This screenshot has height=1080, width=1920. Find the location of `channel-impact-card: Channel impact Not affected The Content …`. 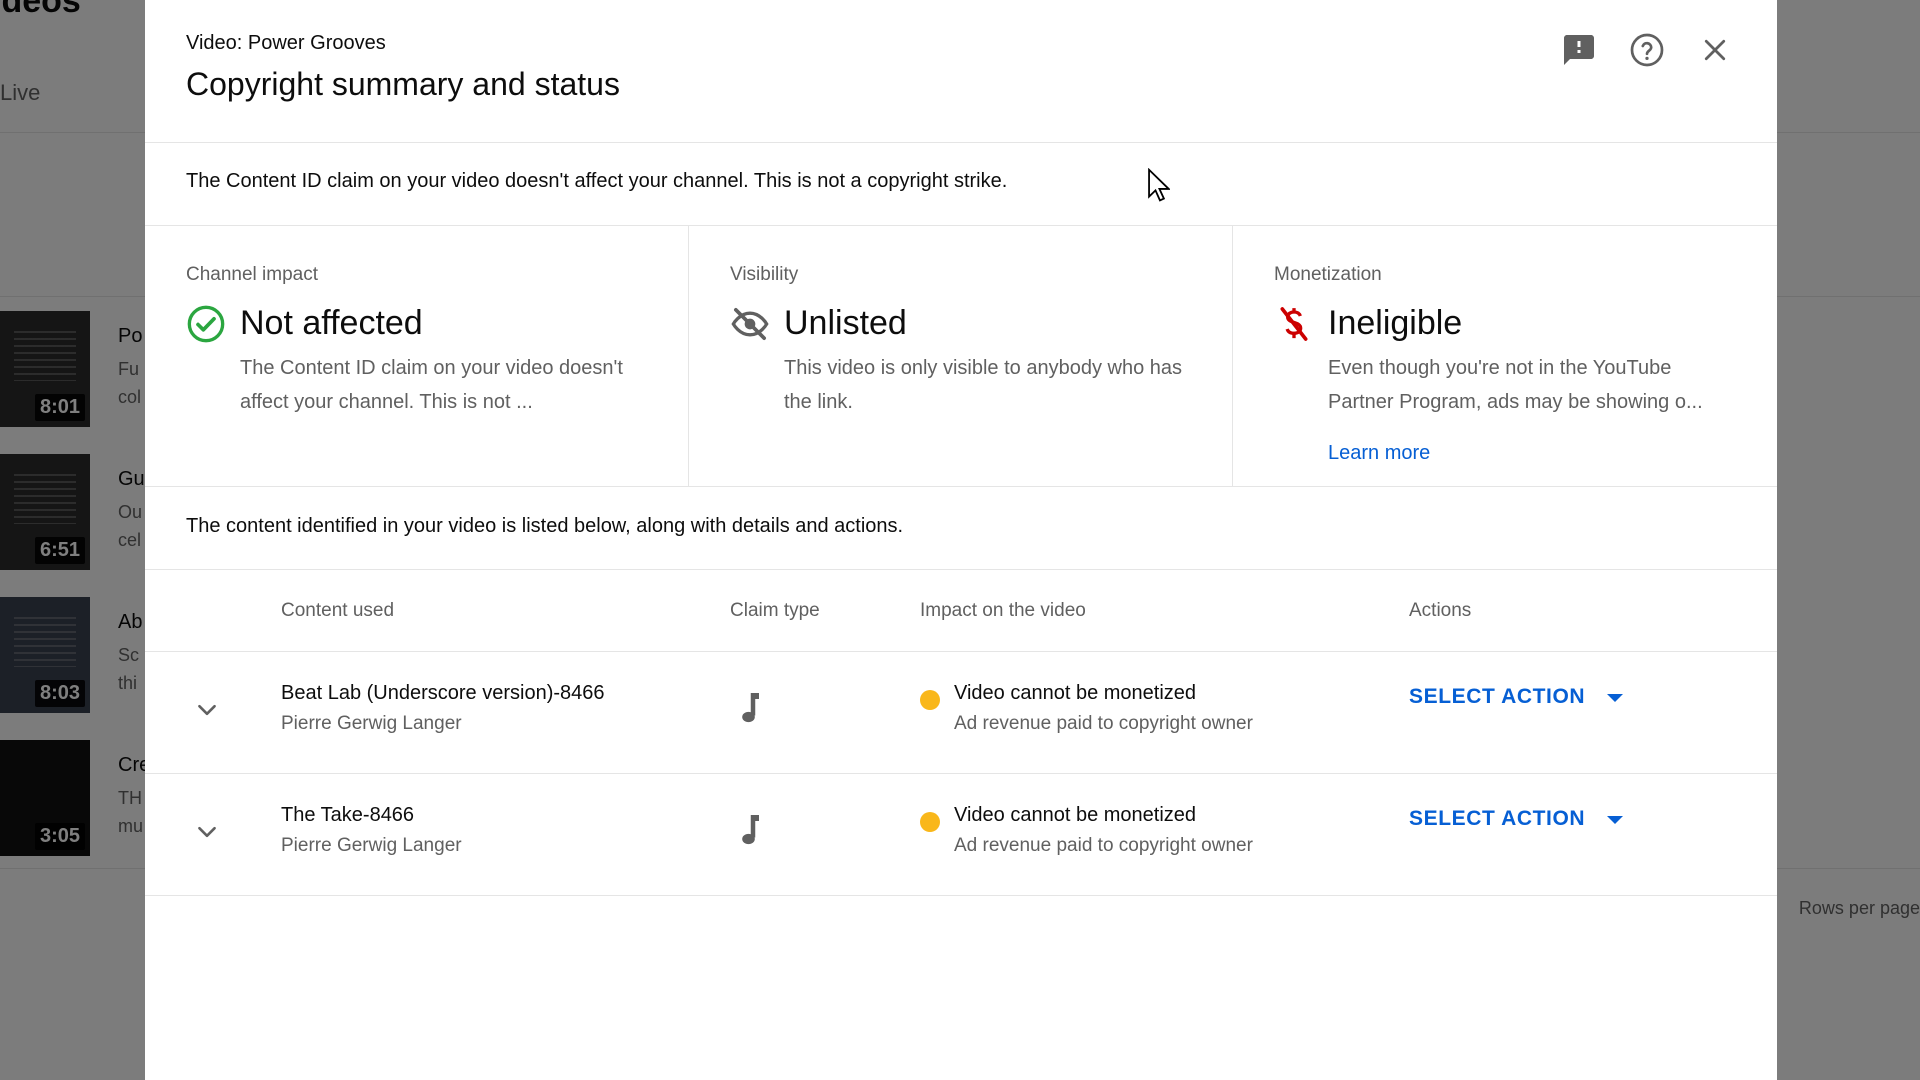

channel-impact-card: Channel impact Not affected The Content … is located at coordinates (417, 356).